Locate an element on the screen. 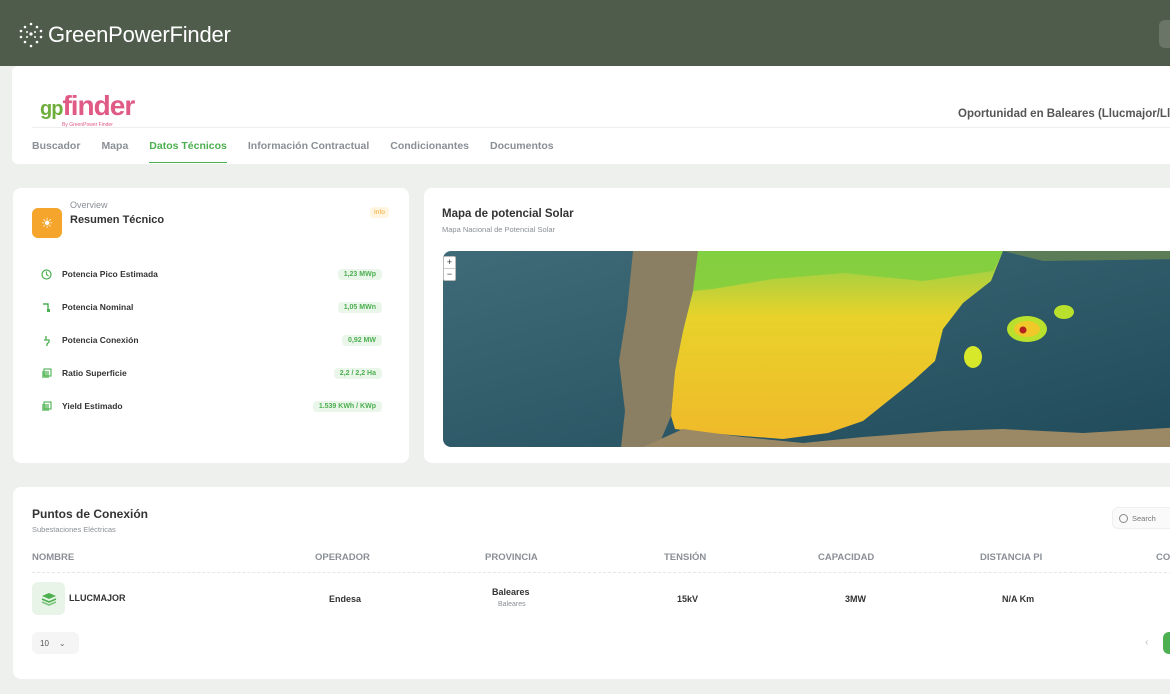 The height and width of the screenshot is (694, 1170). area-icon is located at coordinates (46, 373).